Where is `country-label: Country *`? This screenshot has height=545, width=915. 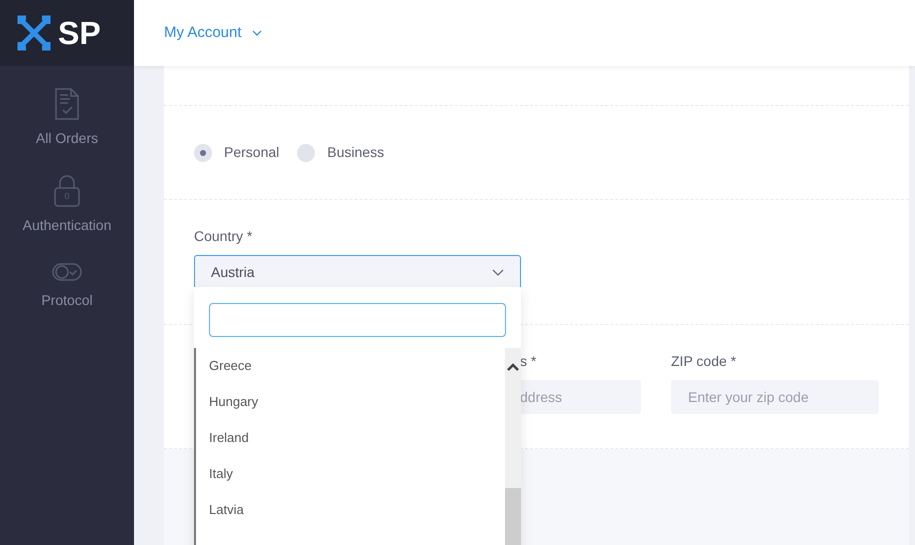
country-label: Country * is located at coordinates (224, 236).